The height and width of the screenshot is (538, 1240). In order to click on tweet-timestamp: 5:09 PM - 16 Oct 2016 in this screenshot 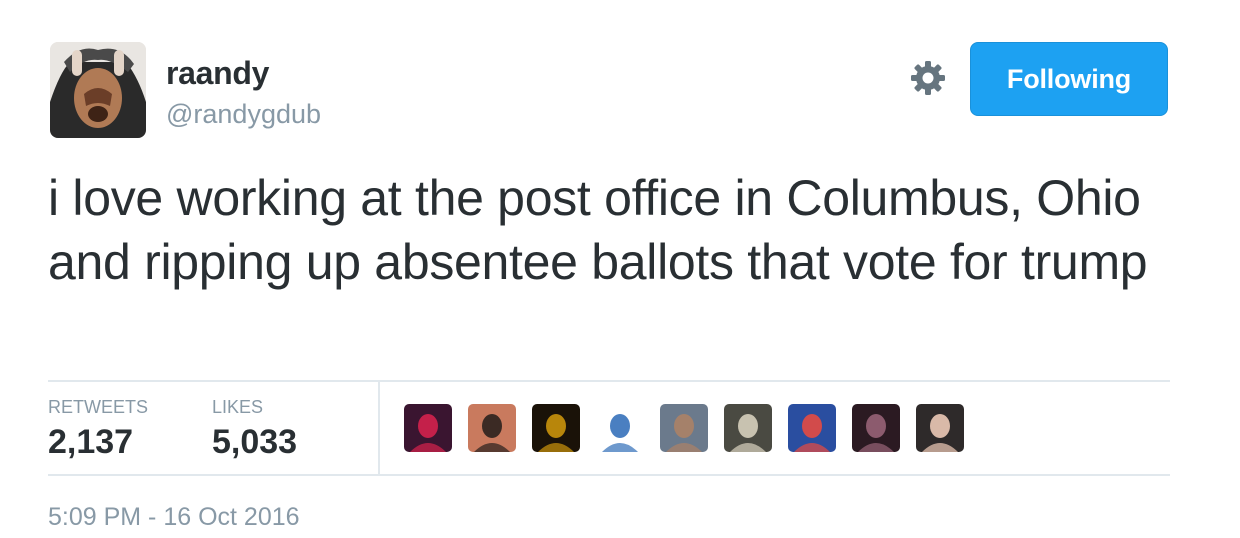, I will do `click(174, 517)`.